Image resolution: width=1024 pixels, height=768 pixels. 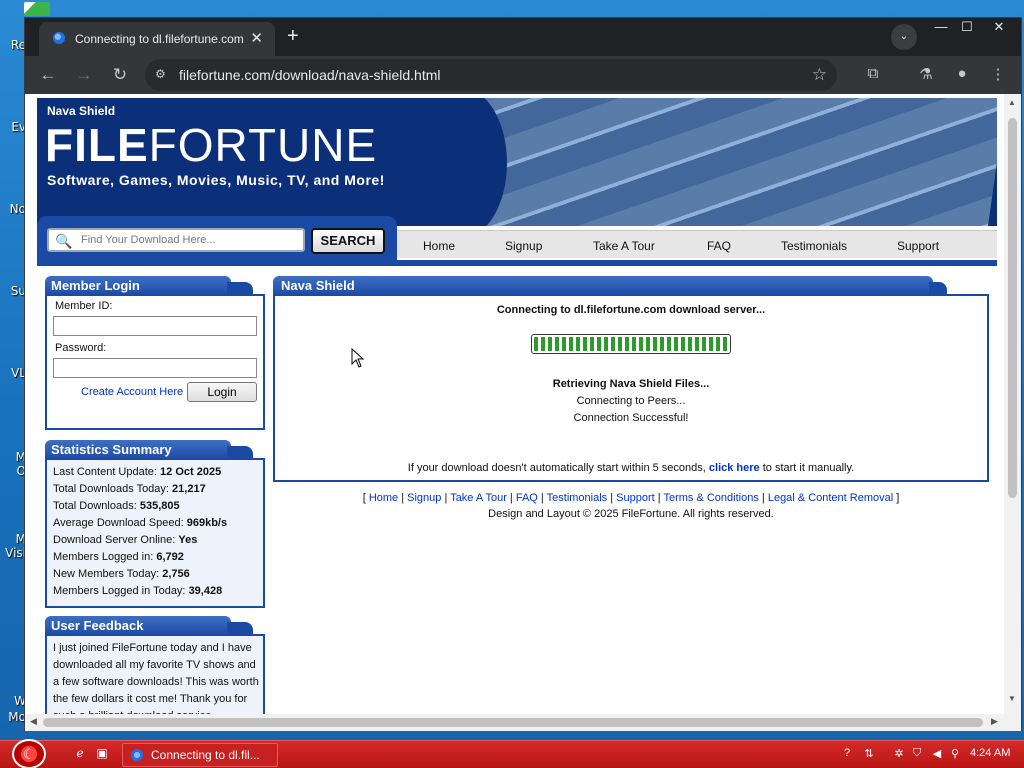 I want to click on horizontal-scroll-thumb, so click(x=513, y=722).